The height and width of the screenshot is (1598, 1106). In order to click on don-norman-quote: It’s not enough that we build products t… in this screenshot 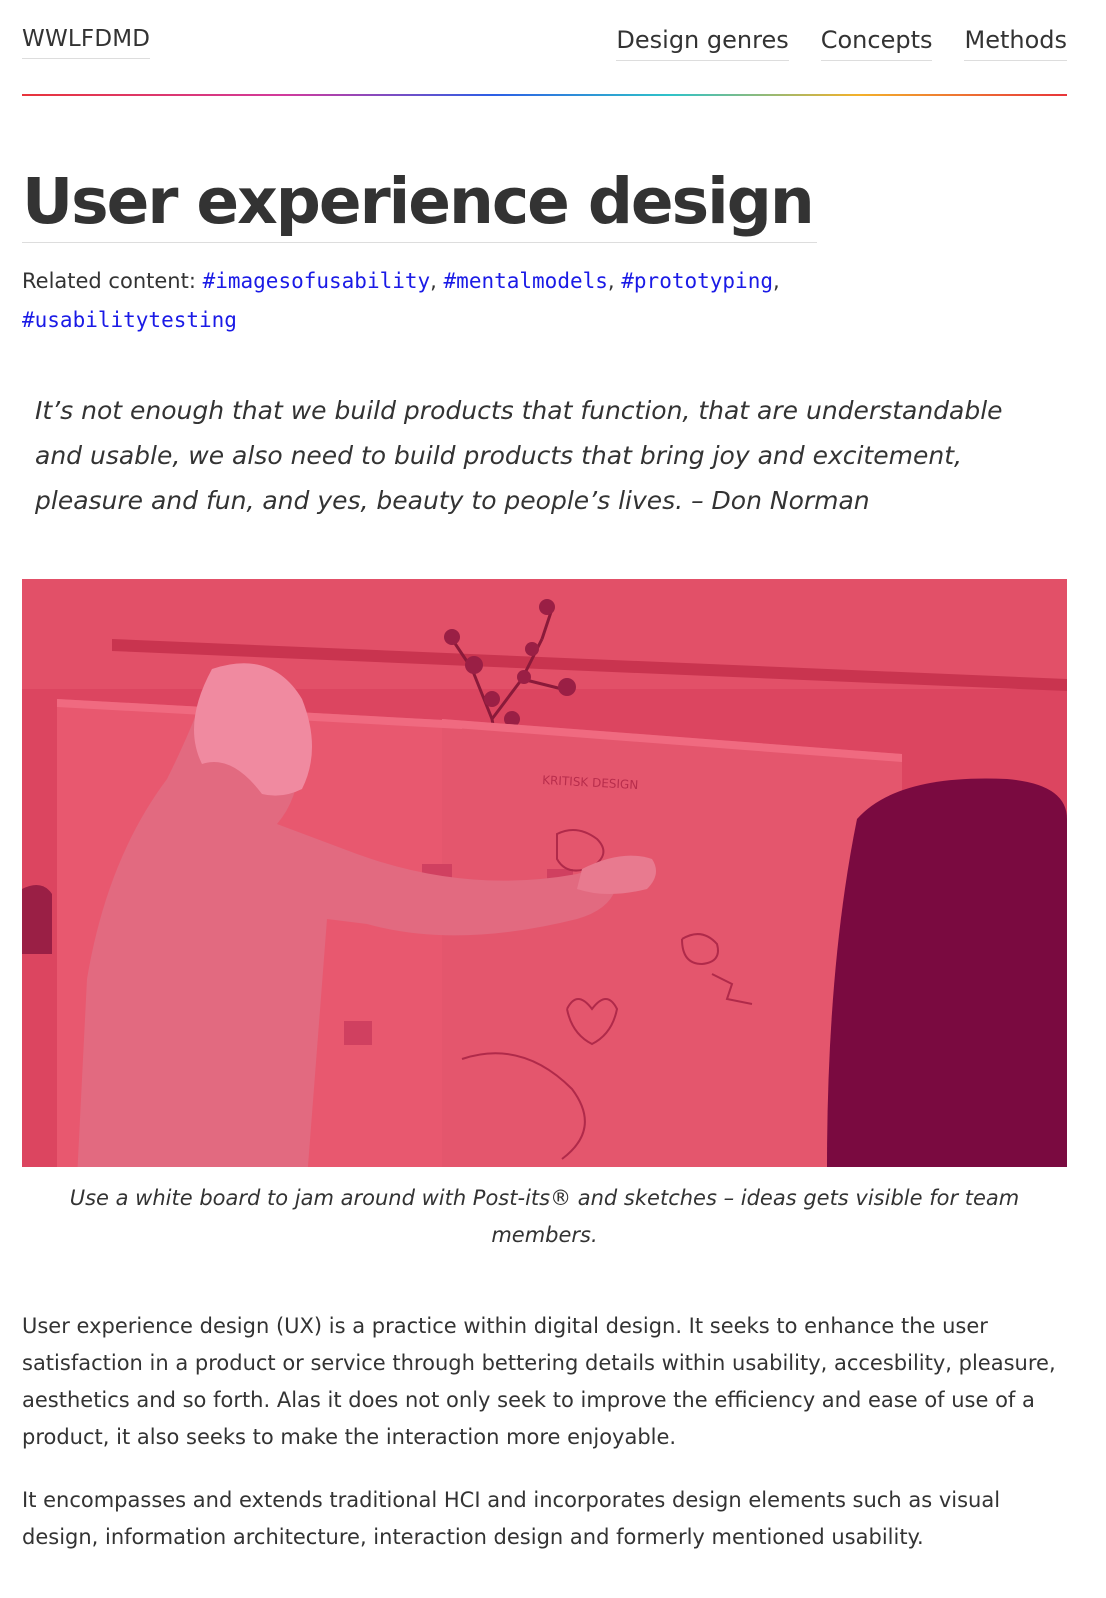, I will do `click(519, 455)`.